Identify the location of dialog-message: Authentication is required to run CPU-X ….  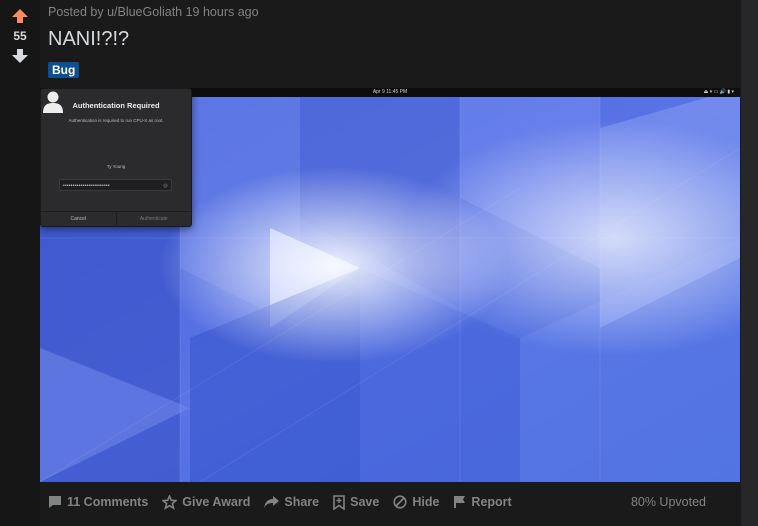
(116, 120).